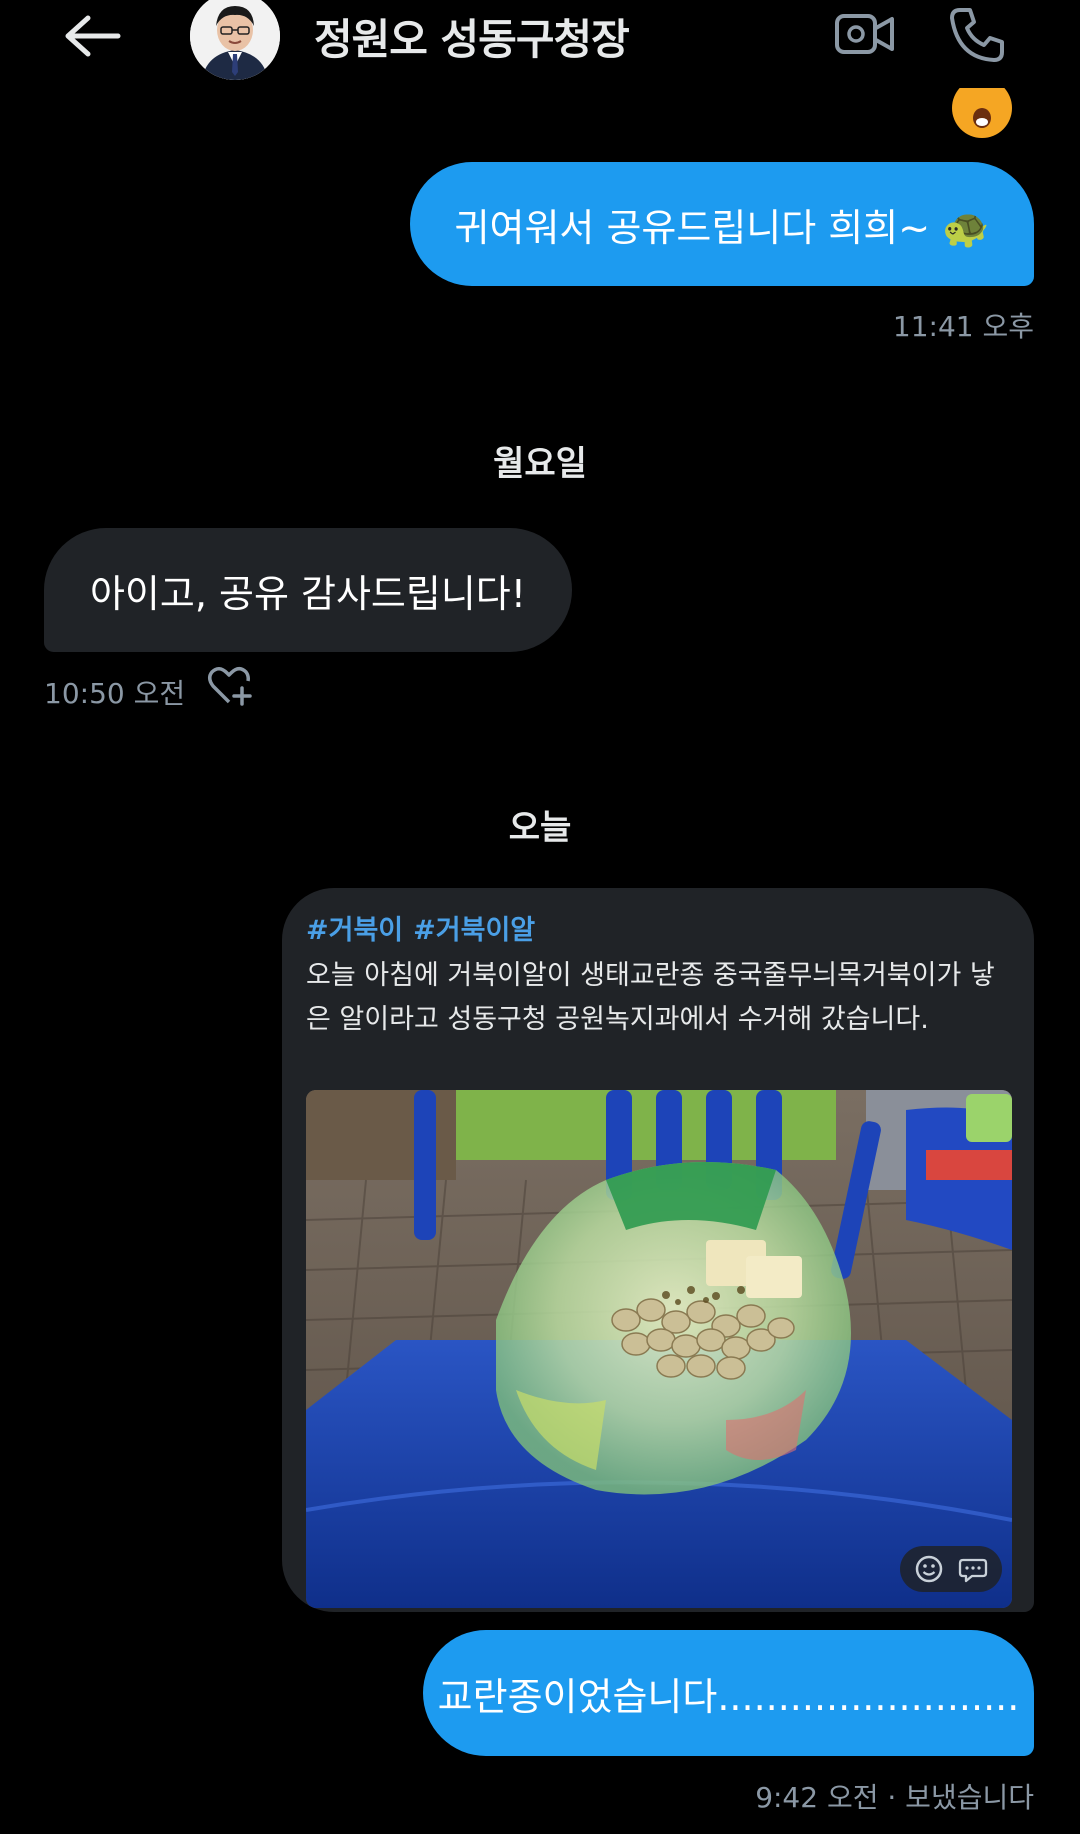  Describe the element at coordinates (229, 686) in the screenshot. I see `heart-plus-icon` at that location.